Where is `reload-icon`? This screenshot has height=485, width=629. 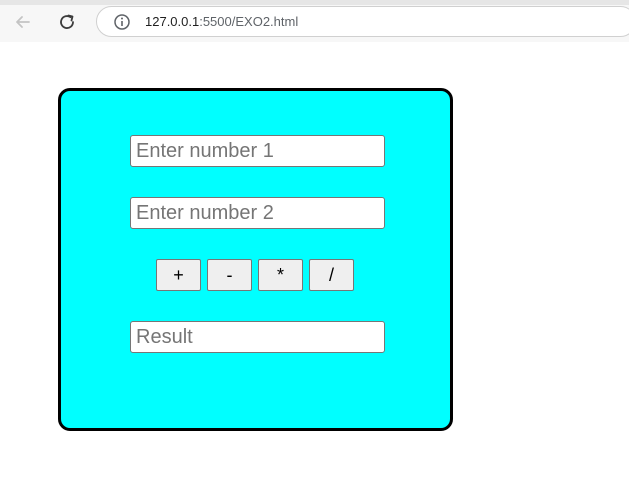 reload-icon is located at coordinates (67, 21).